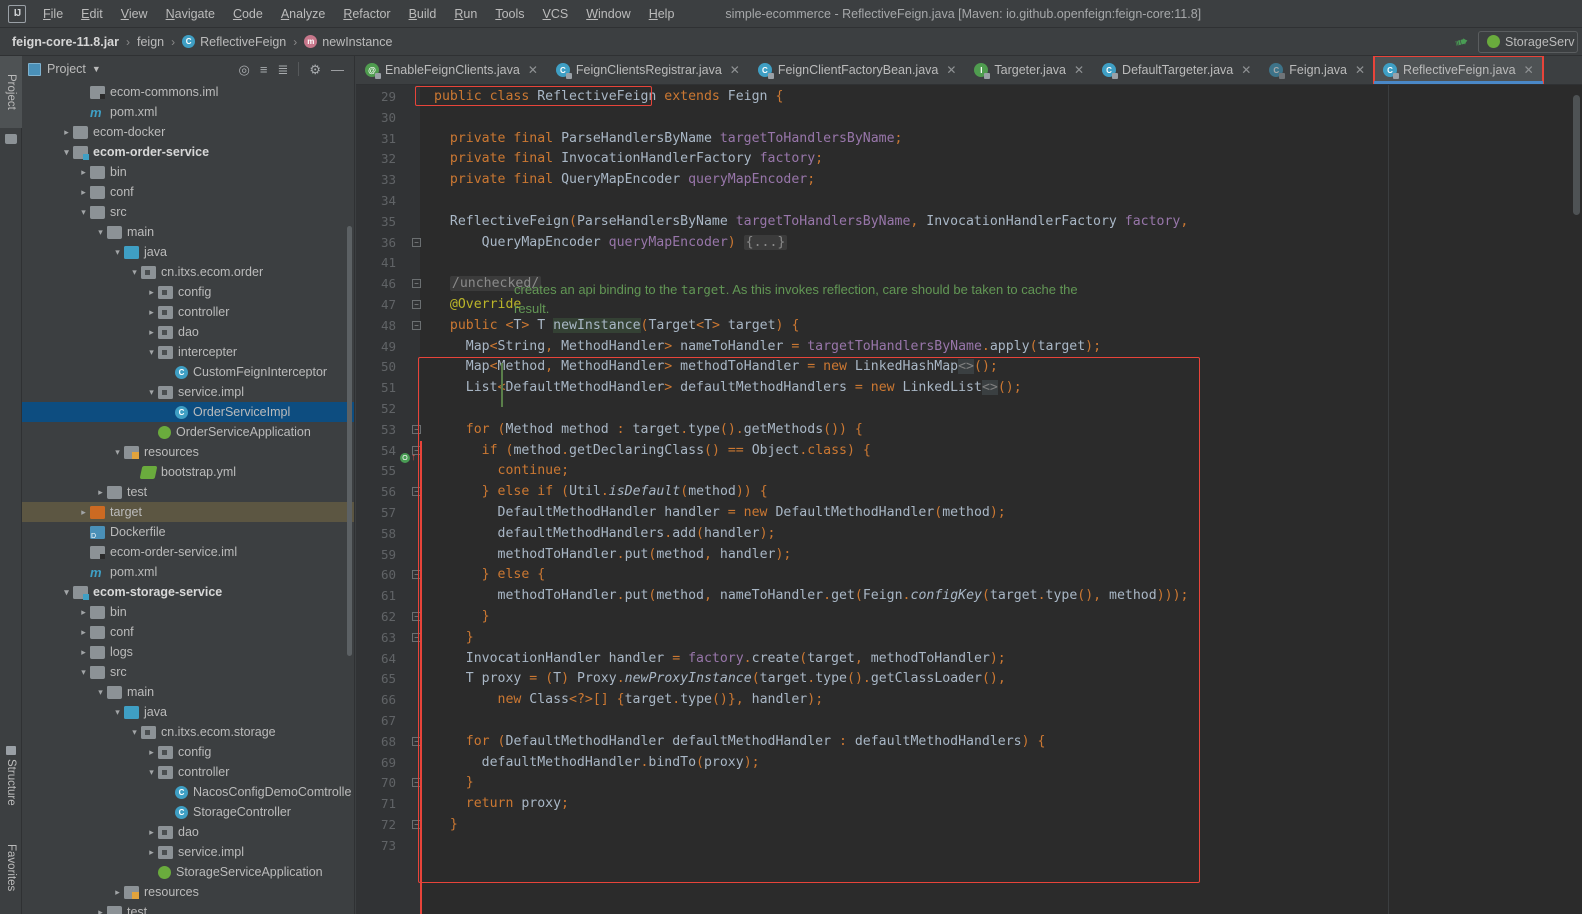 This screenshot has height=914, width=1582. I want to click on breadcrumb-item-newinstance: m newInstance, so click(348, 42).